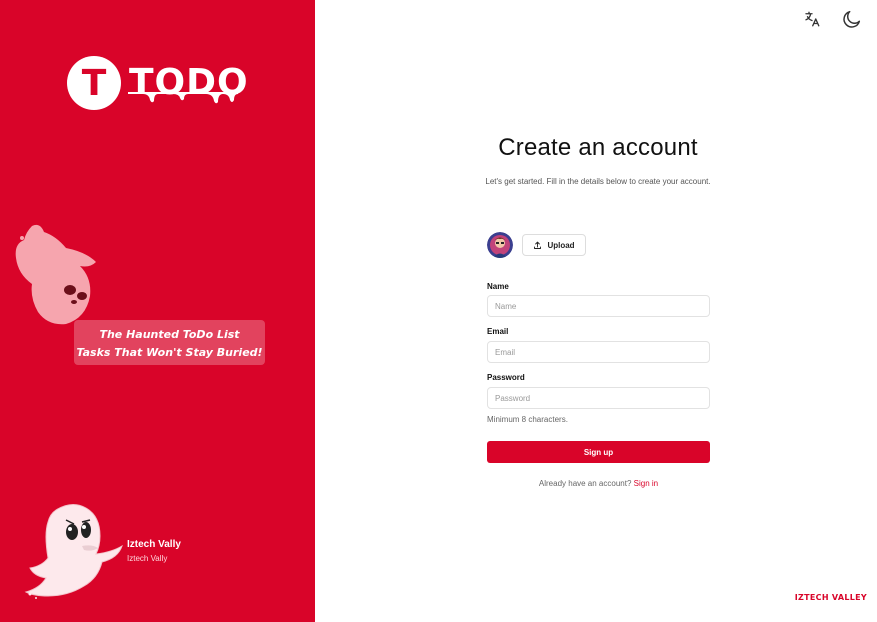  What do you see at coordinates (598, 352) in the screenshot?
I see `email-input` at bounding box center [598, 352].